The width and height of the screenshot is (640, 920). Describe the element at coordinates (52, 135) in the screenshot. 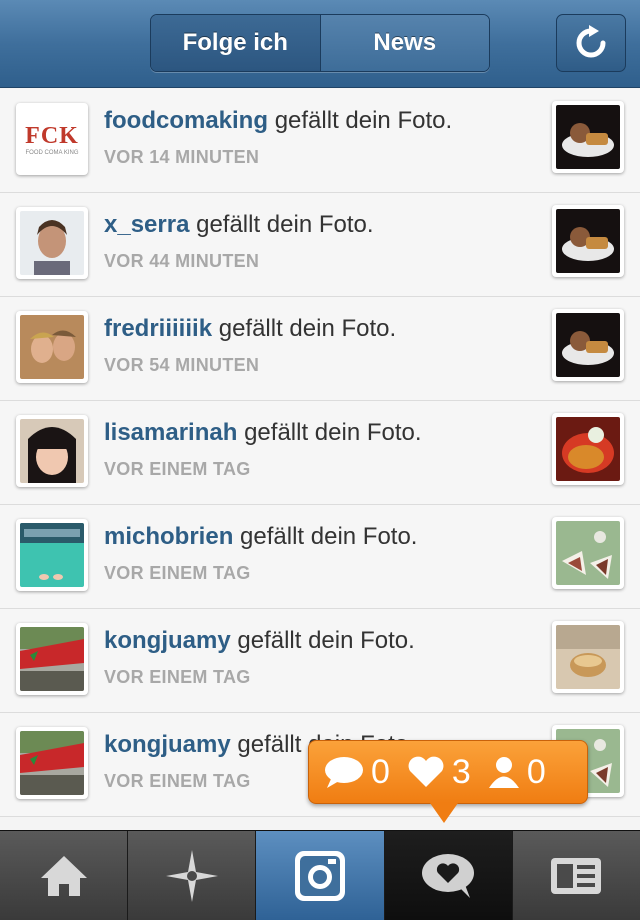

I see `avatar-logo-text: FCK` at that location.